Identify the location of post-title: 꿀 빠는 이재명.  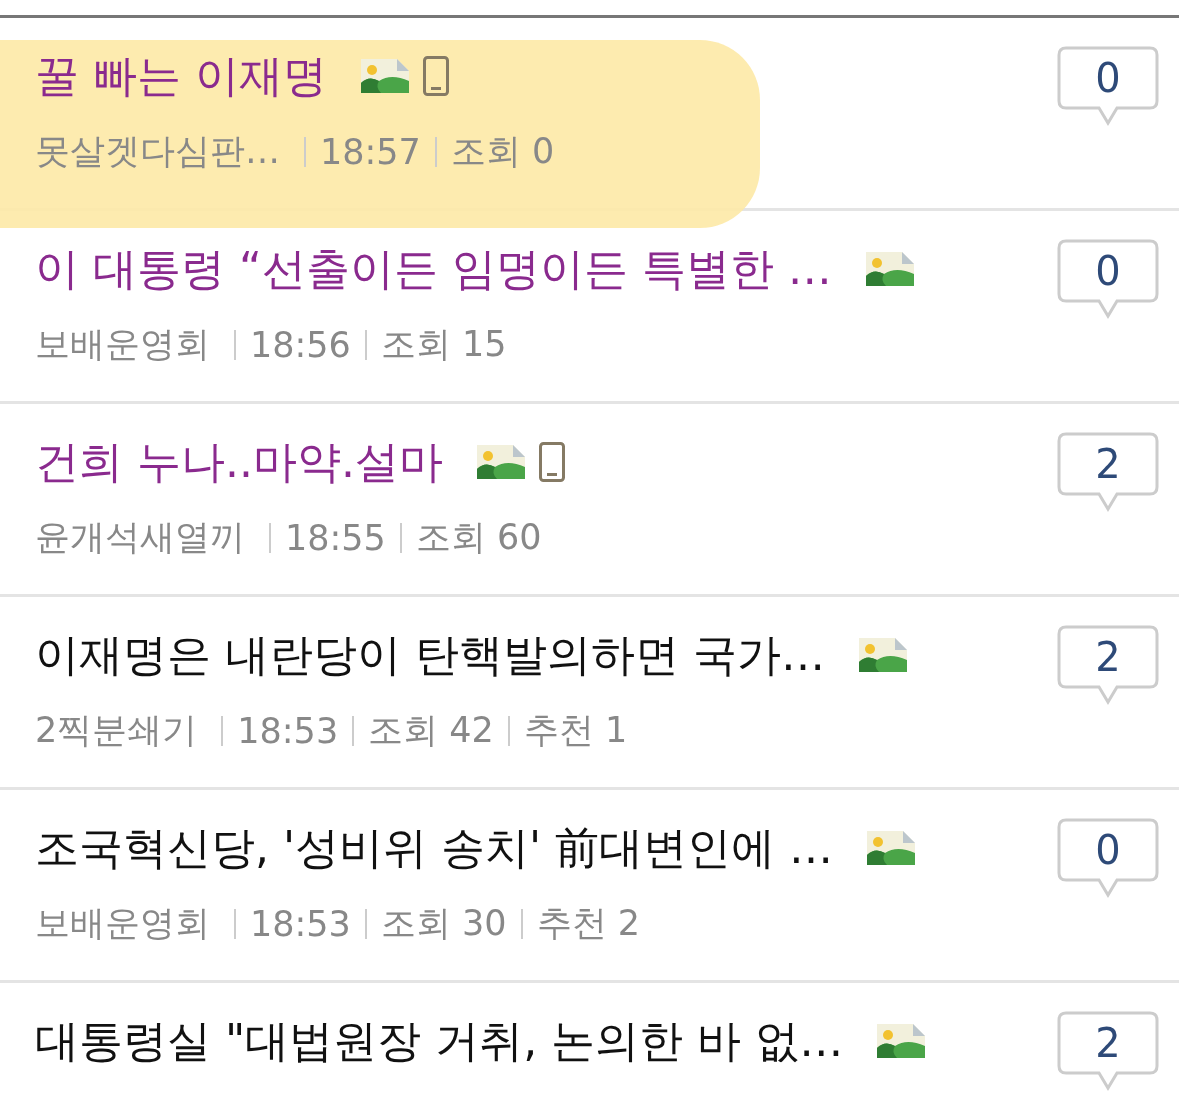
(181, 76).